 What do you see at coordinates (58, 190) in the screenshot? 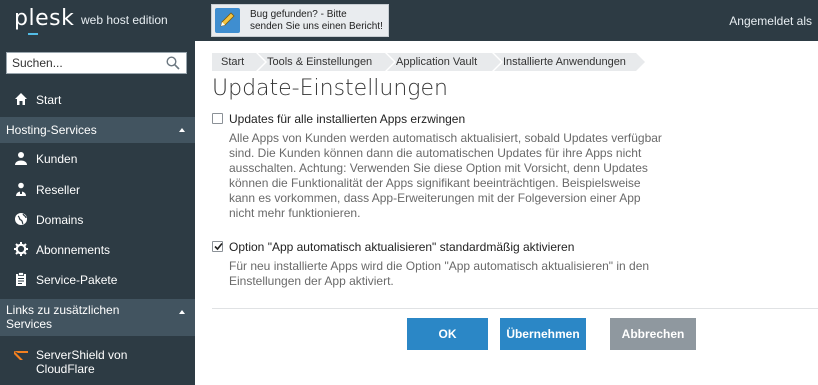
I see `sidebar-item-label: Reseller` at bounding box center [58, 190].